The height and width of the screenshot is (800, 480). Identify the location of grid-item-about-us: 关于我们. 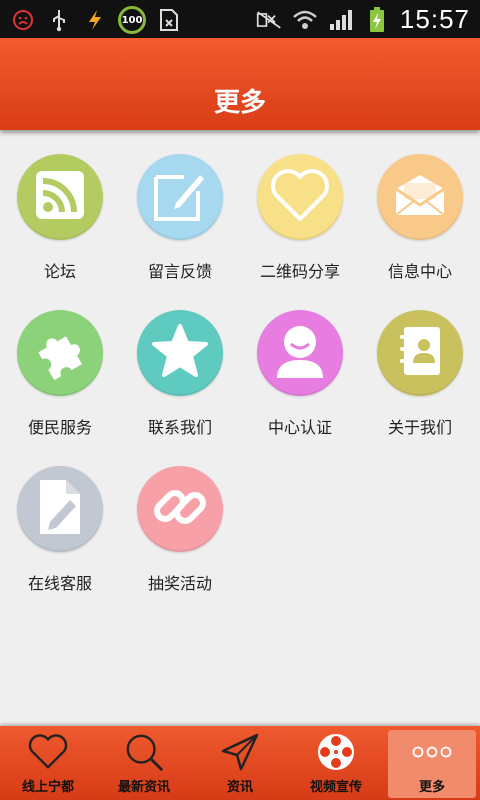
(420, 376).